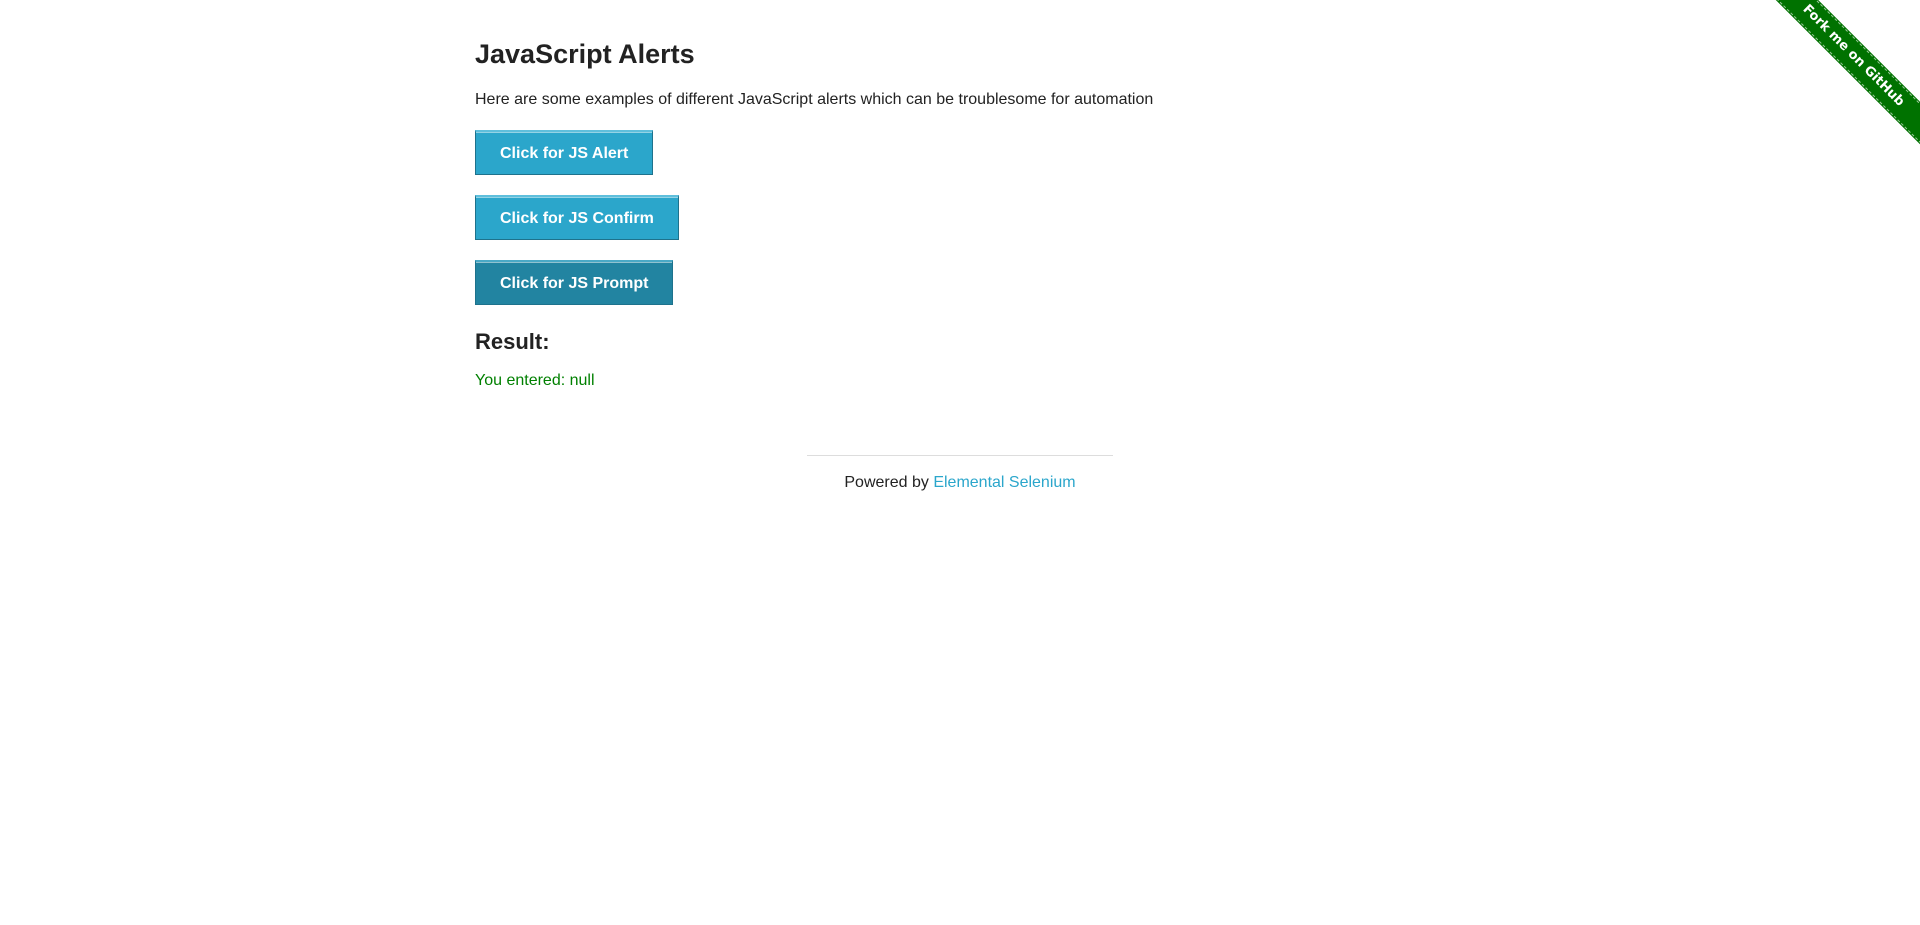 The height and width of the screenshot is (925, 1920). I want to click on result-text: You entered: null, so click(535, 380).